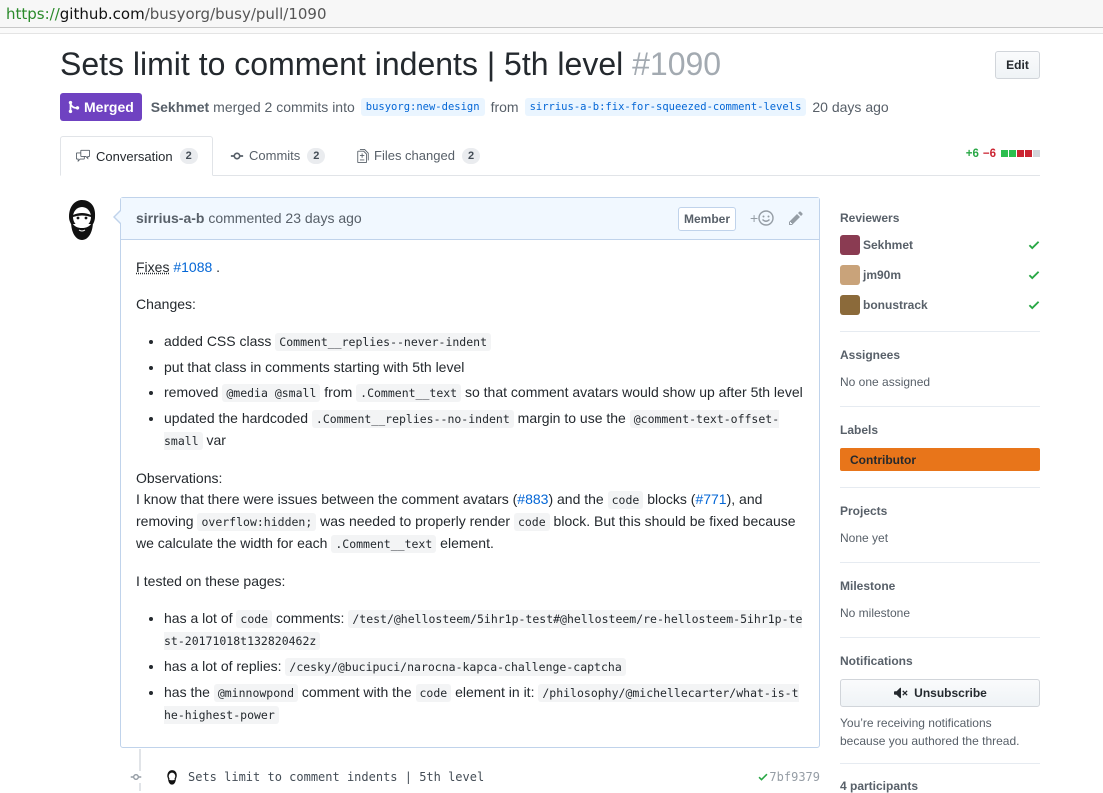 The height and width of the screenshot is (793, 1103). What do you see at coordinates (323, 218) in the screenshot?
I see `comment-time-link: 23 days ago` at bounding box center [323, 218].